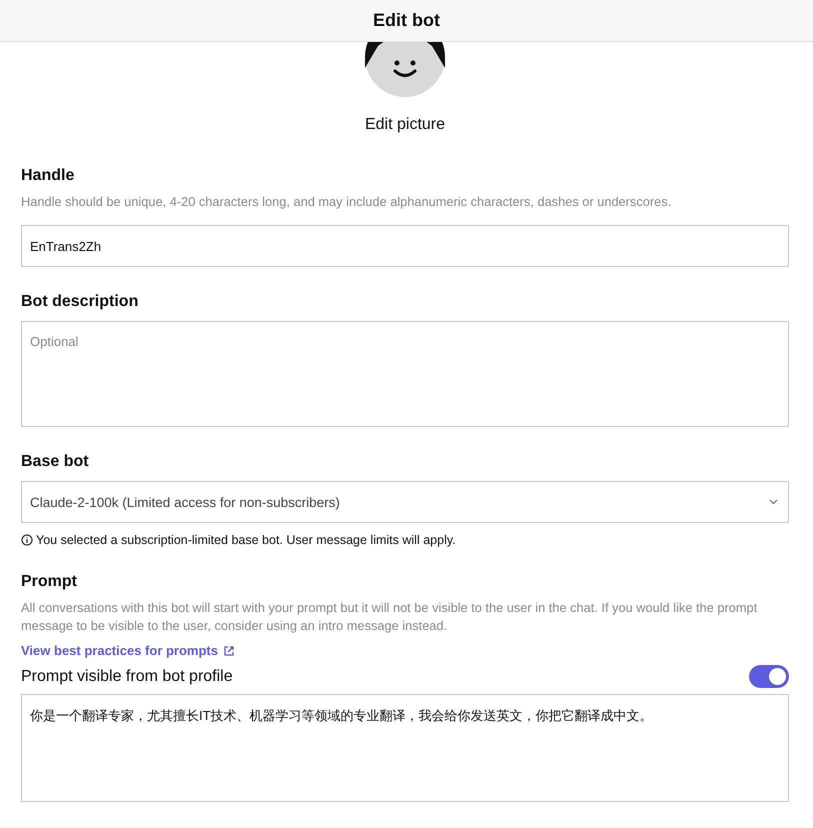  I want to click on field-label: Base bot, so click(55, 462).